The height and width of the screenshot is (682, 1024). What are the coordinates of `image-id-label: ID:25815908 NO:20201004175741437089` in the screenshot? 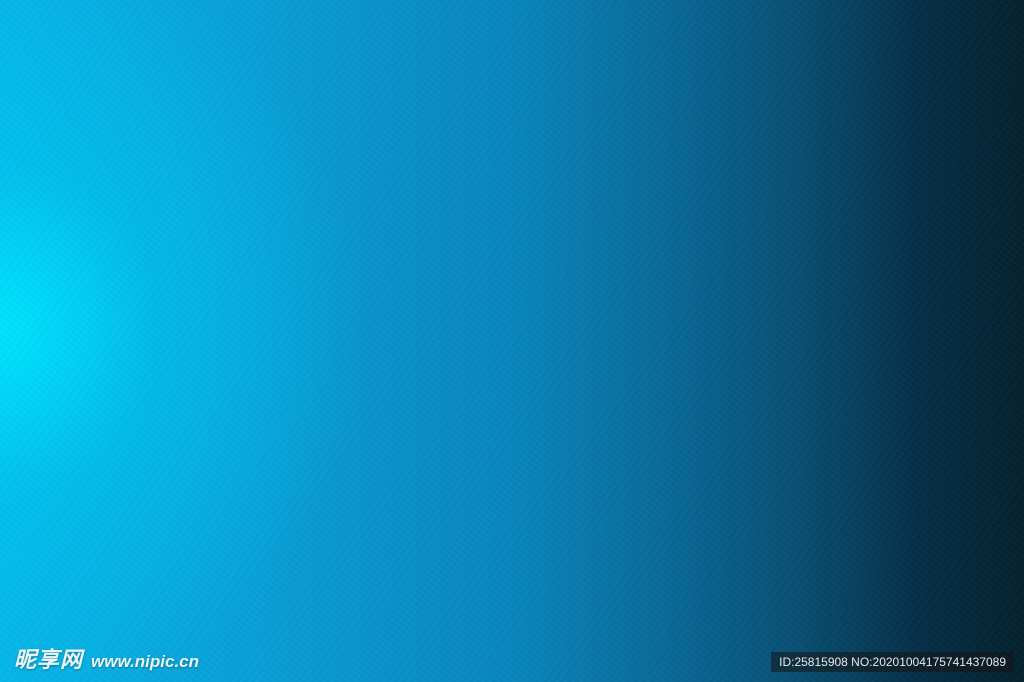 It's located at (892, 662).